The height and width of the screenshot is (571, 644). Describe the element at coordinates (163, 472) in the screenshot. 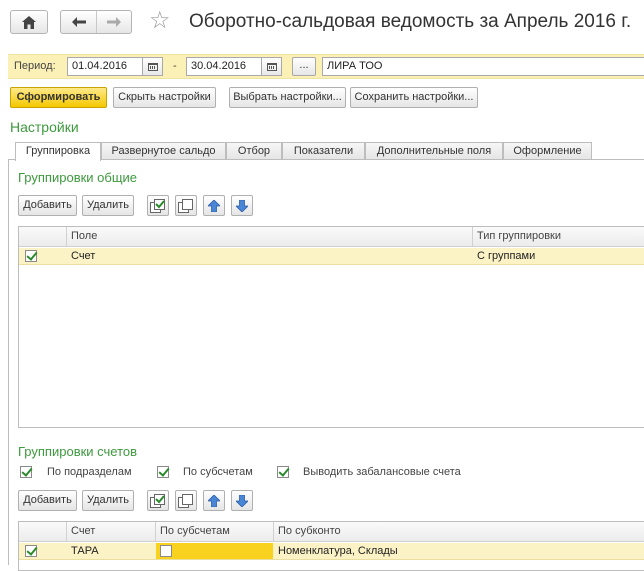

I see `by-subaccounts-checkbox` at that location.